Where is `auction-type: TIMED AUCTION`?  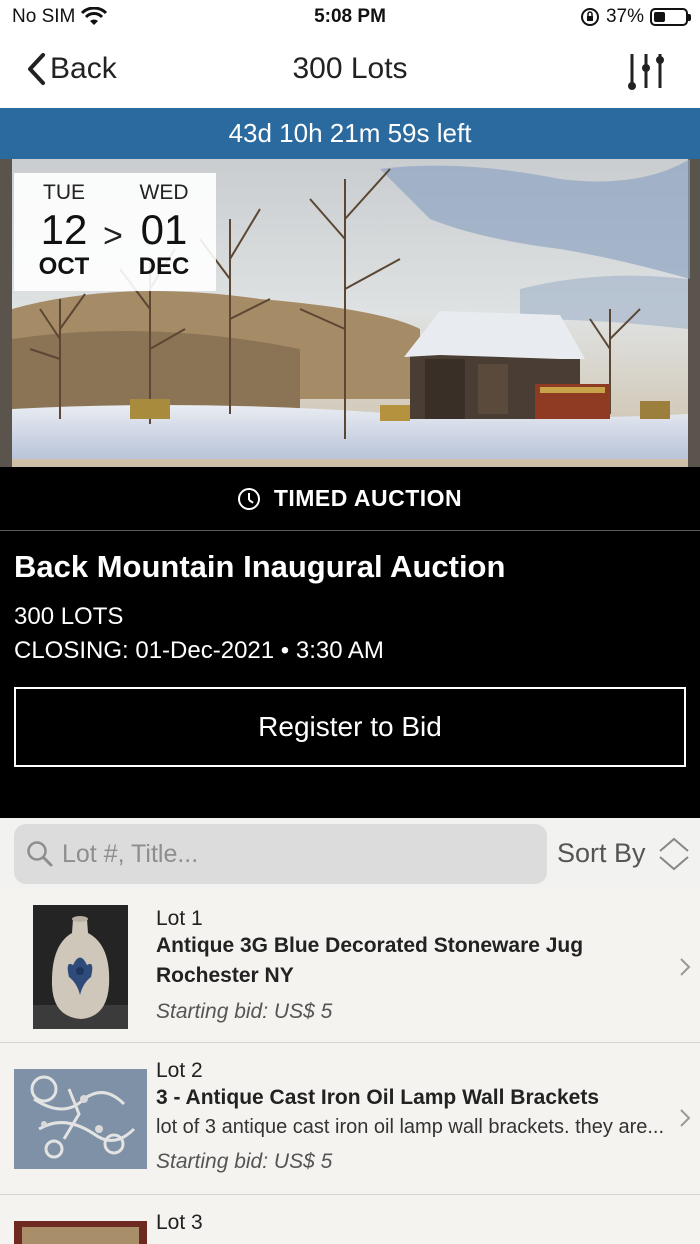 auction-type: TIMED AUCTION is located at coordinates (350, 499).